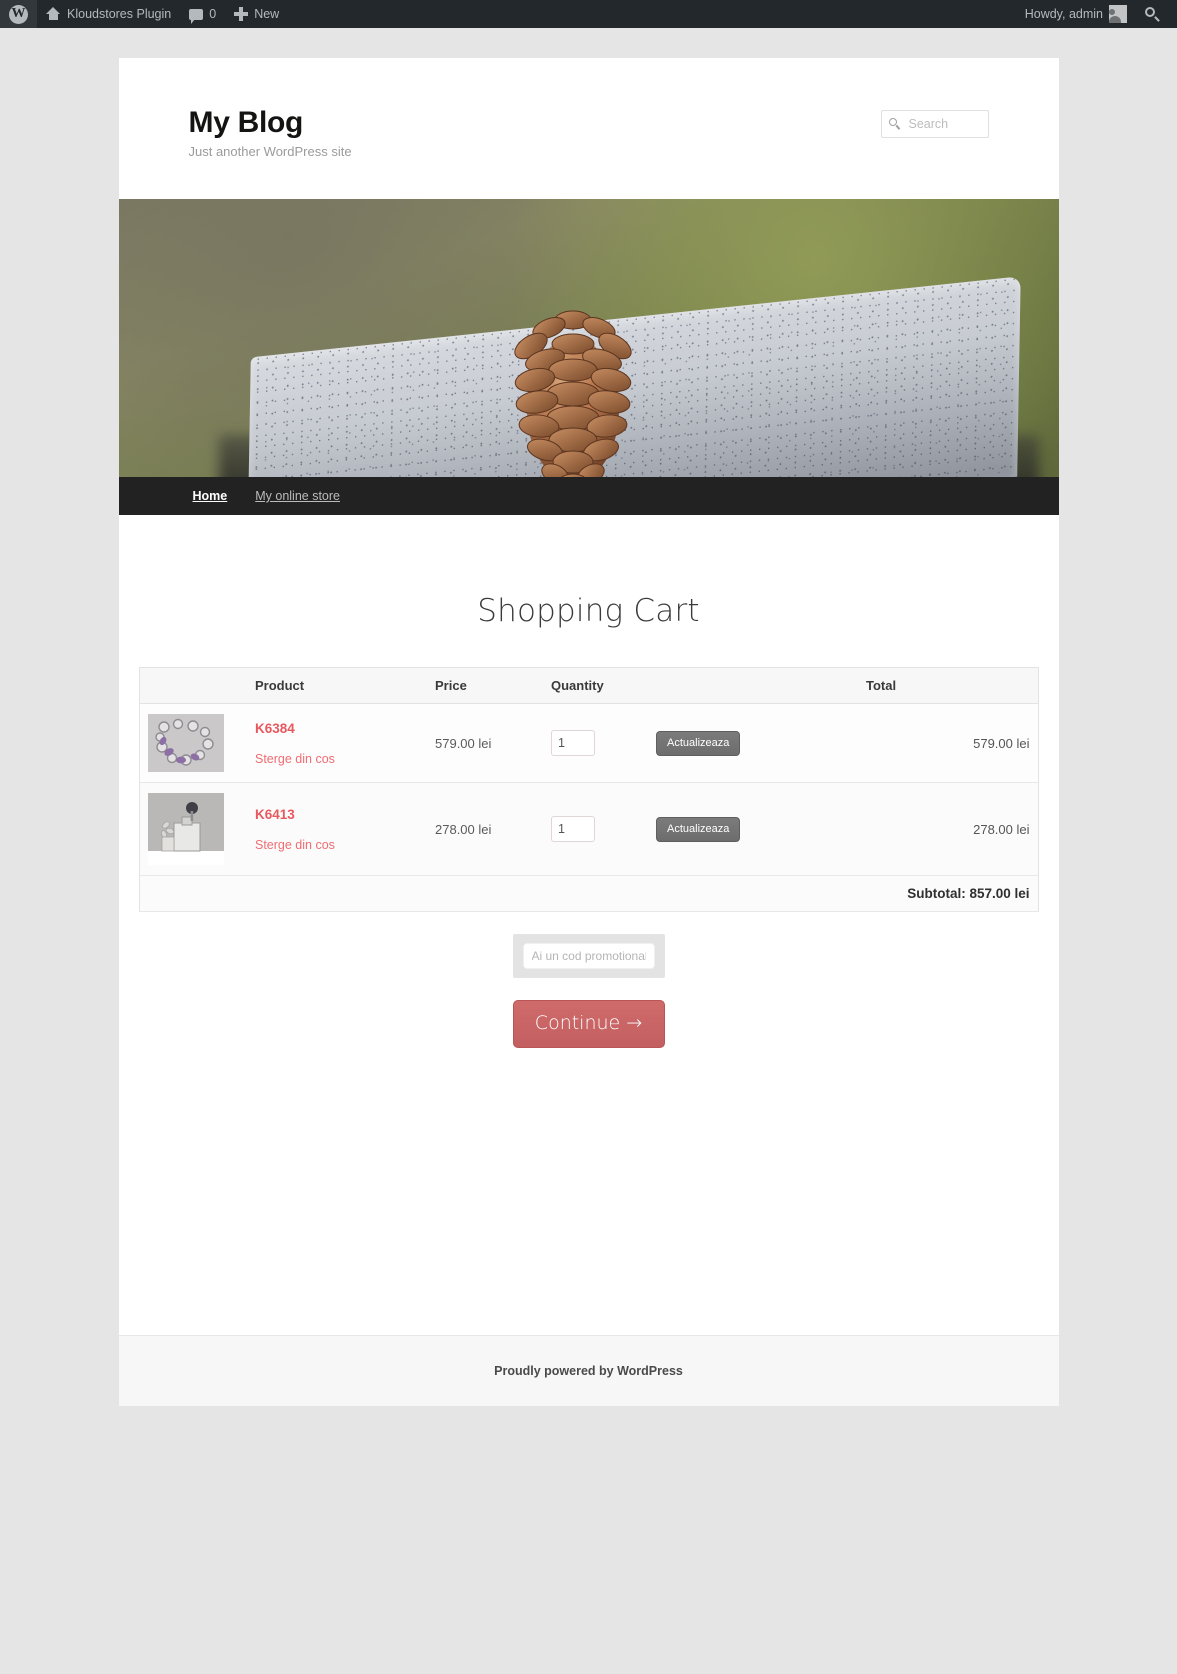  What do you see at coordinates (588, 1024) in the screenshot?
I see `continue-button: Continue →` at bounding box center [588, 1024].